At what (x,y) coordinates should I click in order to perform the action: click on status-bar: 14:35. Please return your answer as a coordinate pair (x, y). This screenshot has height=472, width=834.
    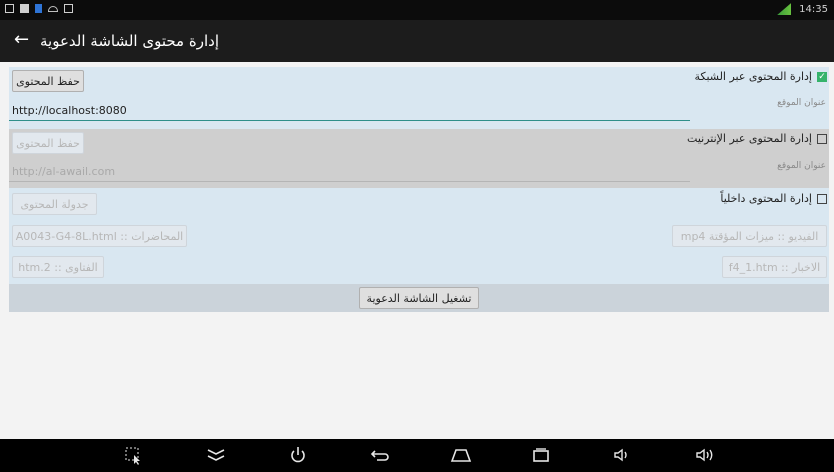
    Looking at the image, I should click on (417, 10).